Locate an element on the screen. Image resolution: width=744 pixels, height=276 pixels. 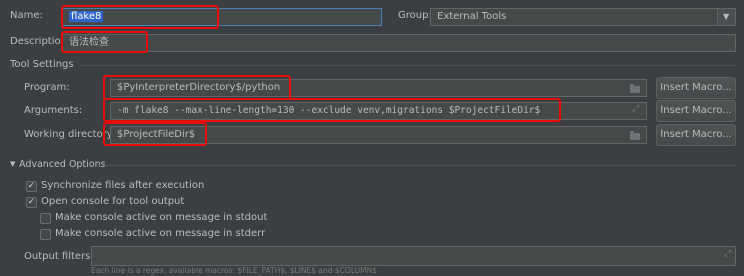
chevron-down-icon: ▼ is located at coordinates (726, 16).